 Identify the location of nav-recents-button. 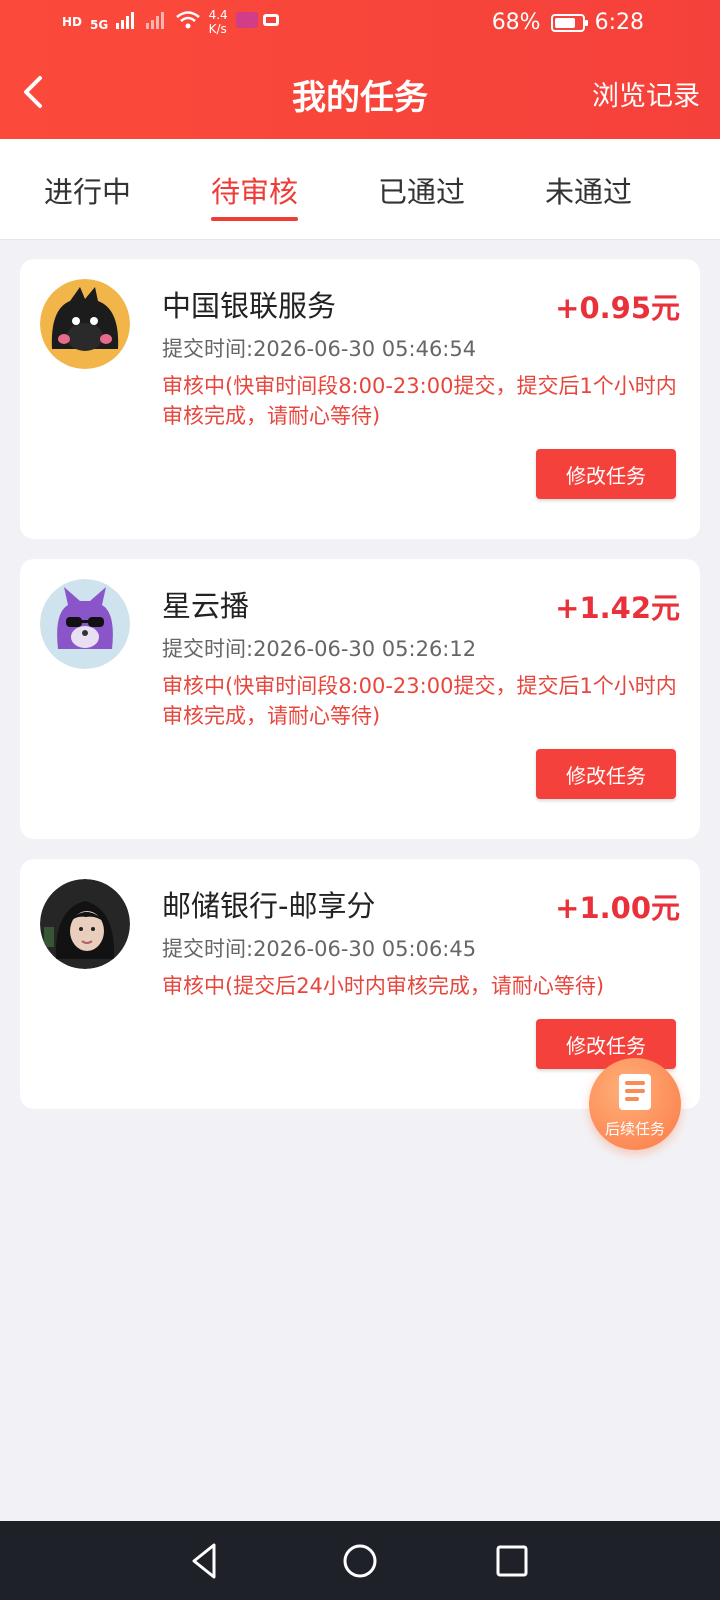
(512, 1561).